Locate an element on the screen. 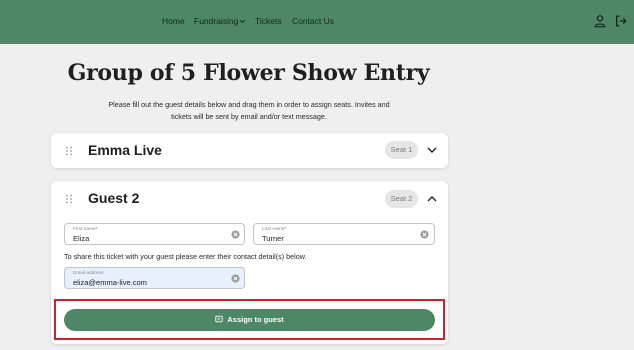 This screenshot has height=350, width=634. ticket-icon is located at coordinates (219, 319).